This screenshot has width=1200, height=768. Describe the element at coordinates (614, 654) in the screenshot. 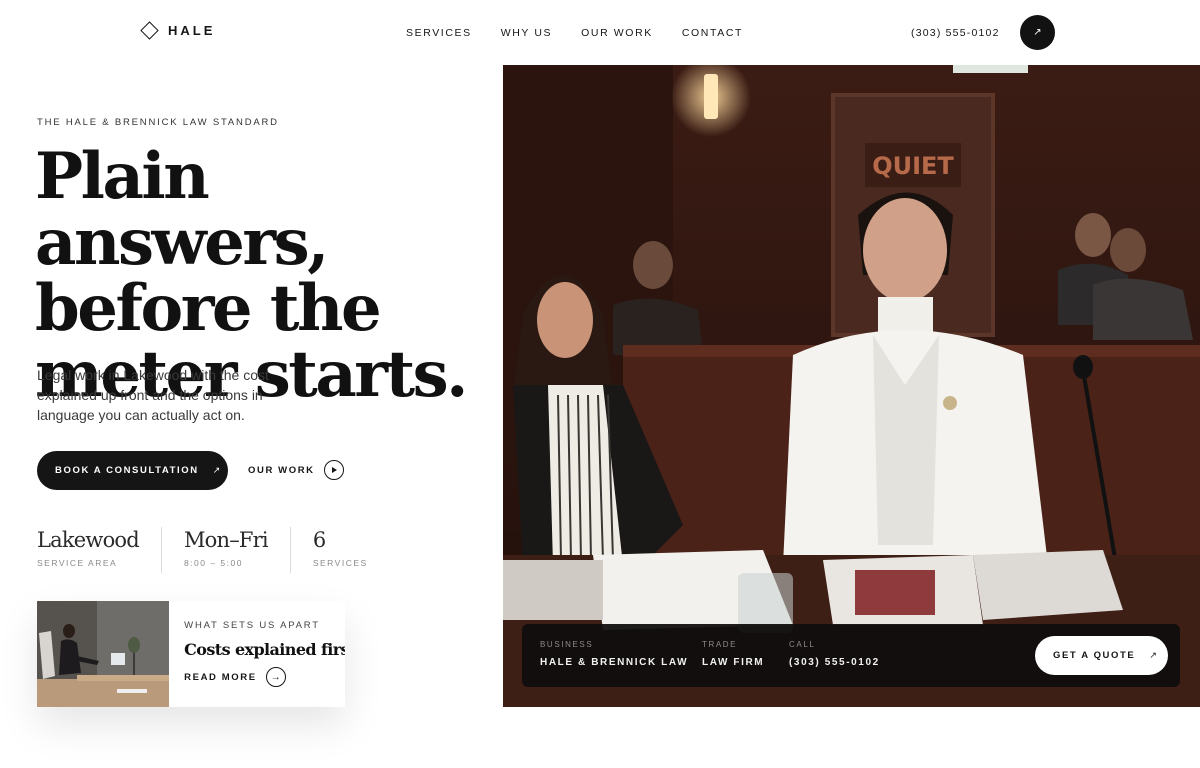

I see `info-business: BUSINESS HALE & BRENNICK LAW` at that location.